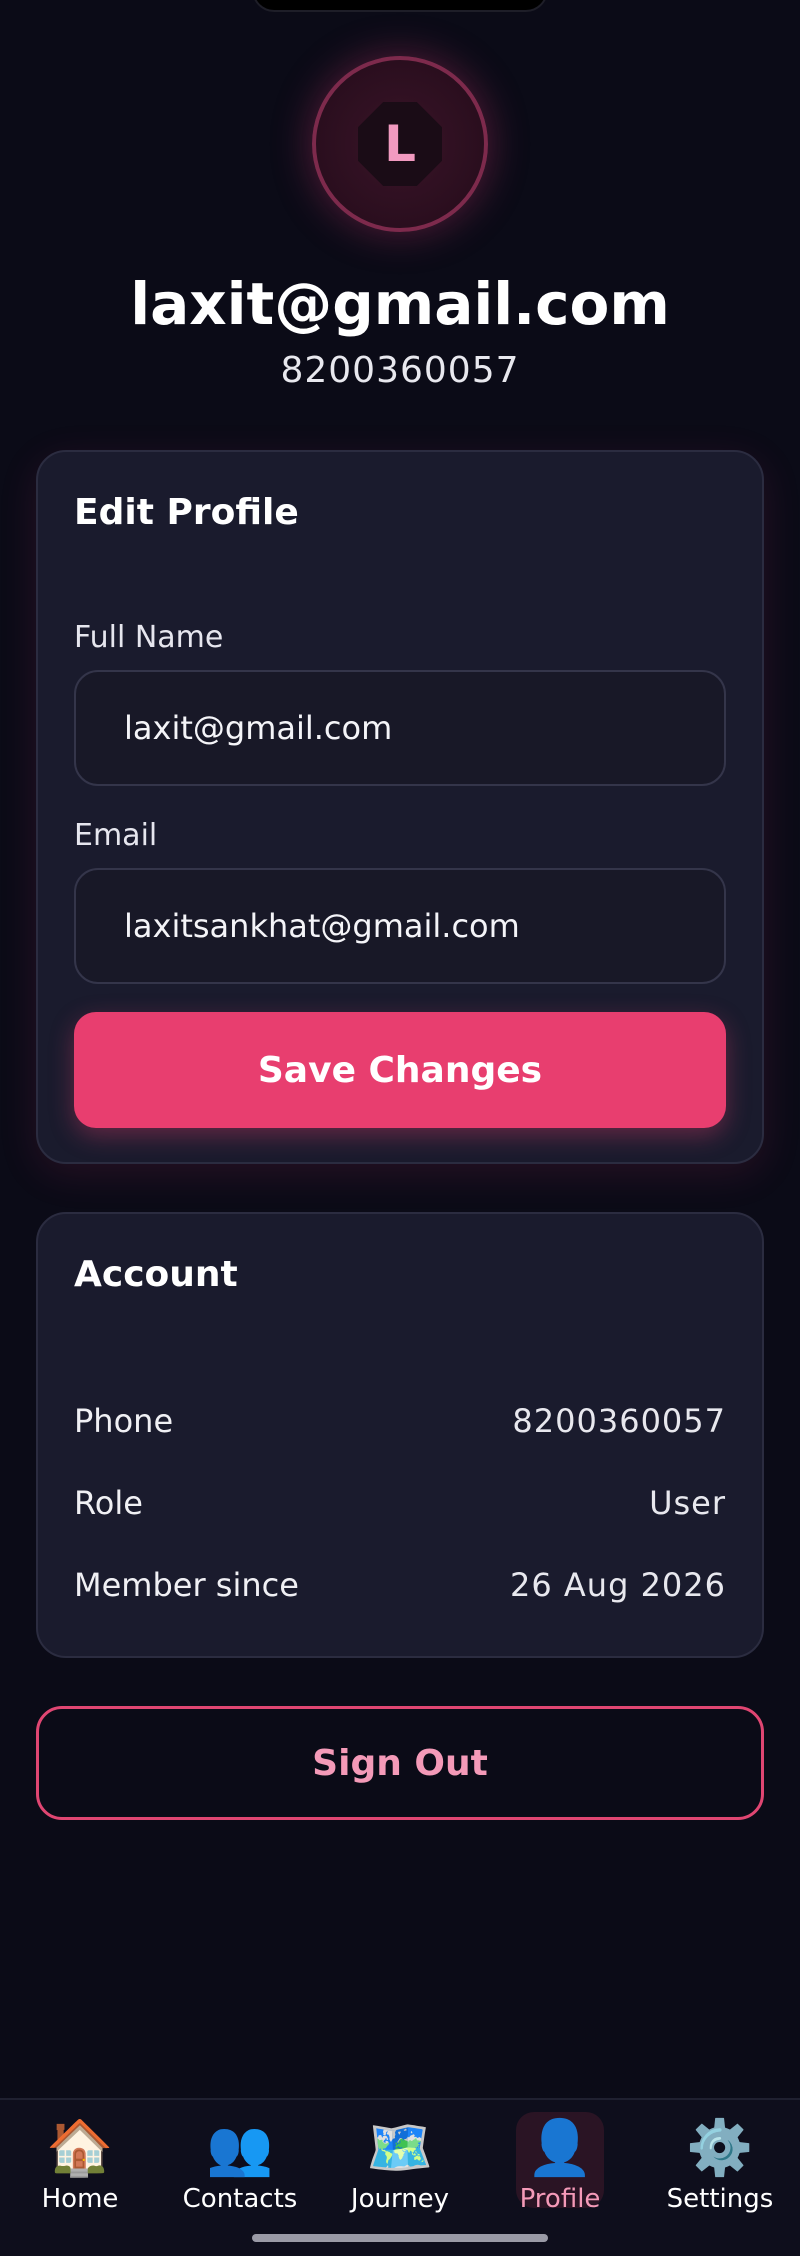  I want to click on full-name-label: Full Name, so click(149, 637).